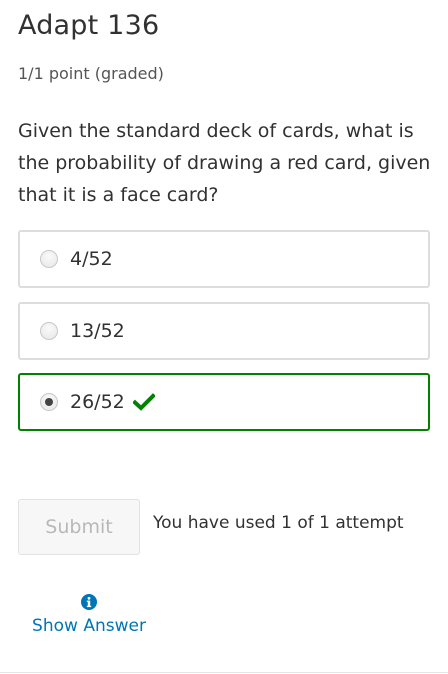 Image resolution: width=448 pixels, height=674 pixels. What do you see at coordinates (224, 672) in the screenshot?
I see `bottom-divider` at bounding box center [224, 672].